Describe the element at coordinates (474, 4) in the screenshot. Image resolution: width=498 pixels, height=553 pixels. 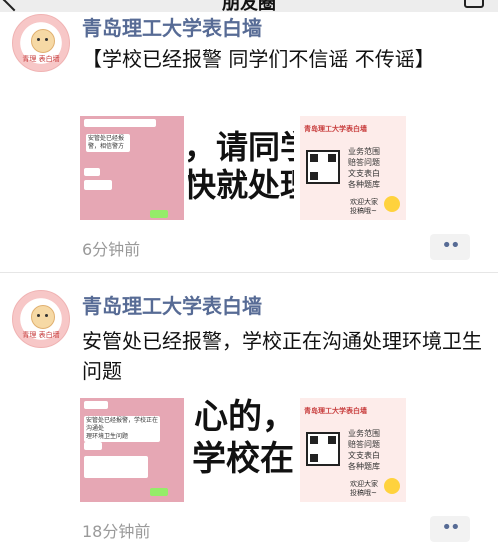
I see `camera-icon` at that location.